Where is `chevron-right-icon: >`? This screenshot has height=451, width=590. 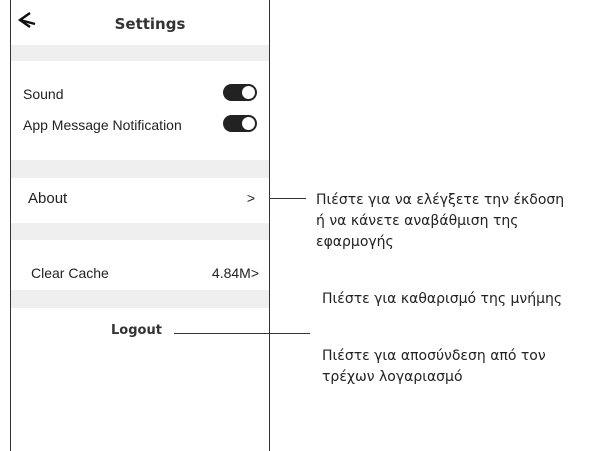 chevron-right-icon: > is located at coordinates (250, 198).